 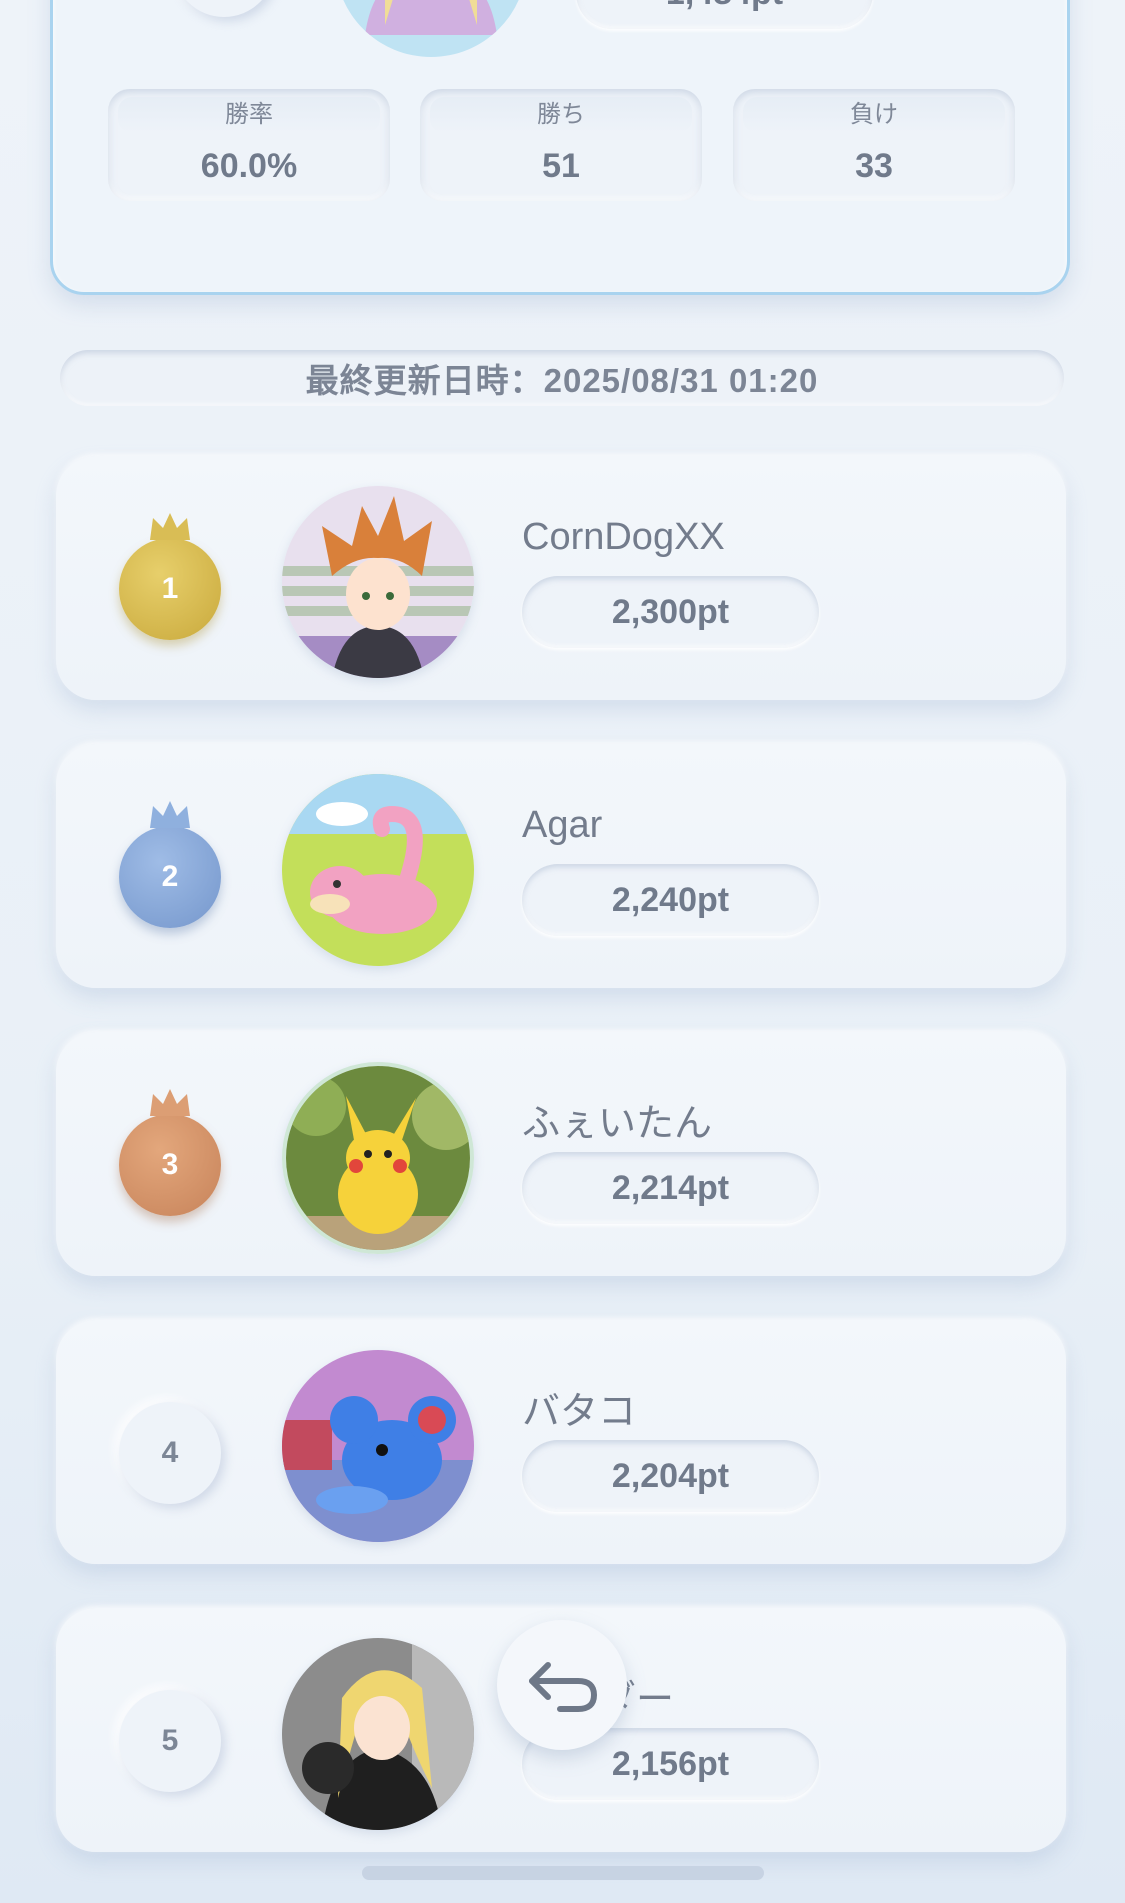 I want to click on return-arrow-icon, so click(x=563, y=1687).